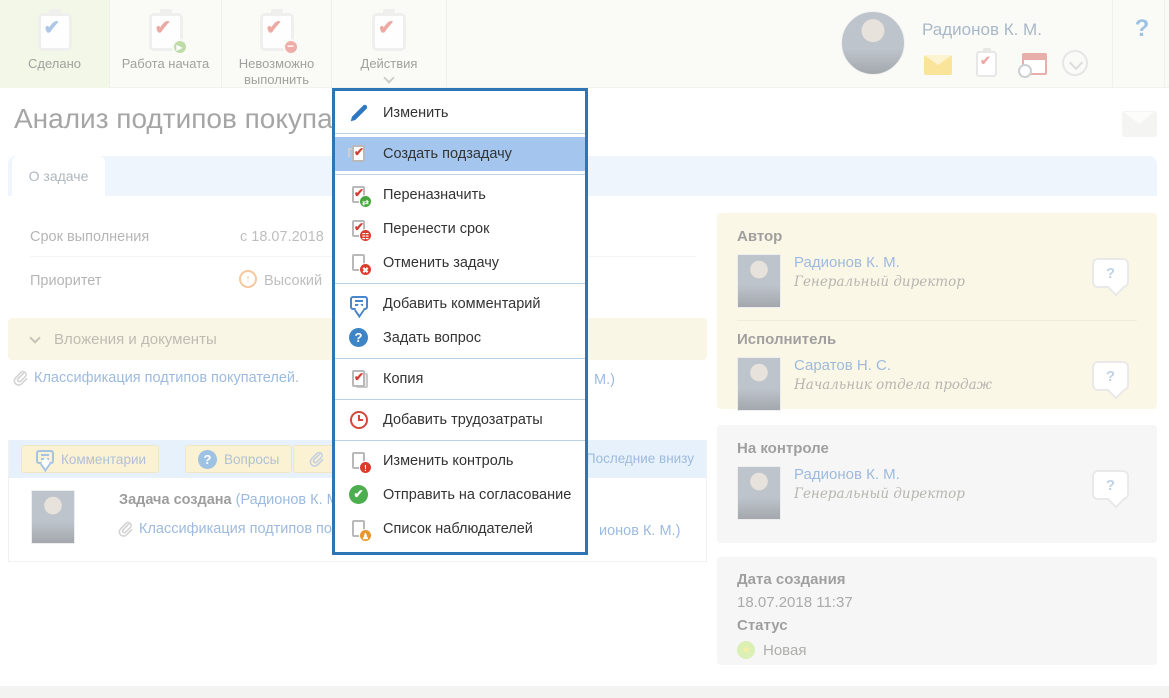 The height and width of the screenshot is (698, 1169). Describe the element at coordinates (879, 474) in the screenshot. I see `control-name: Радионов К. М.` at that location.